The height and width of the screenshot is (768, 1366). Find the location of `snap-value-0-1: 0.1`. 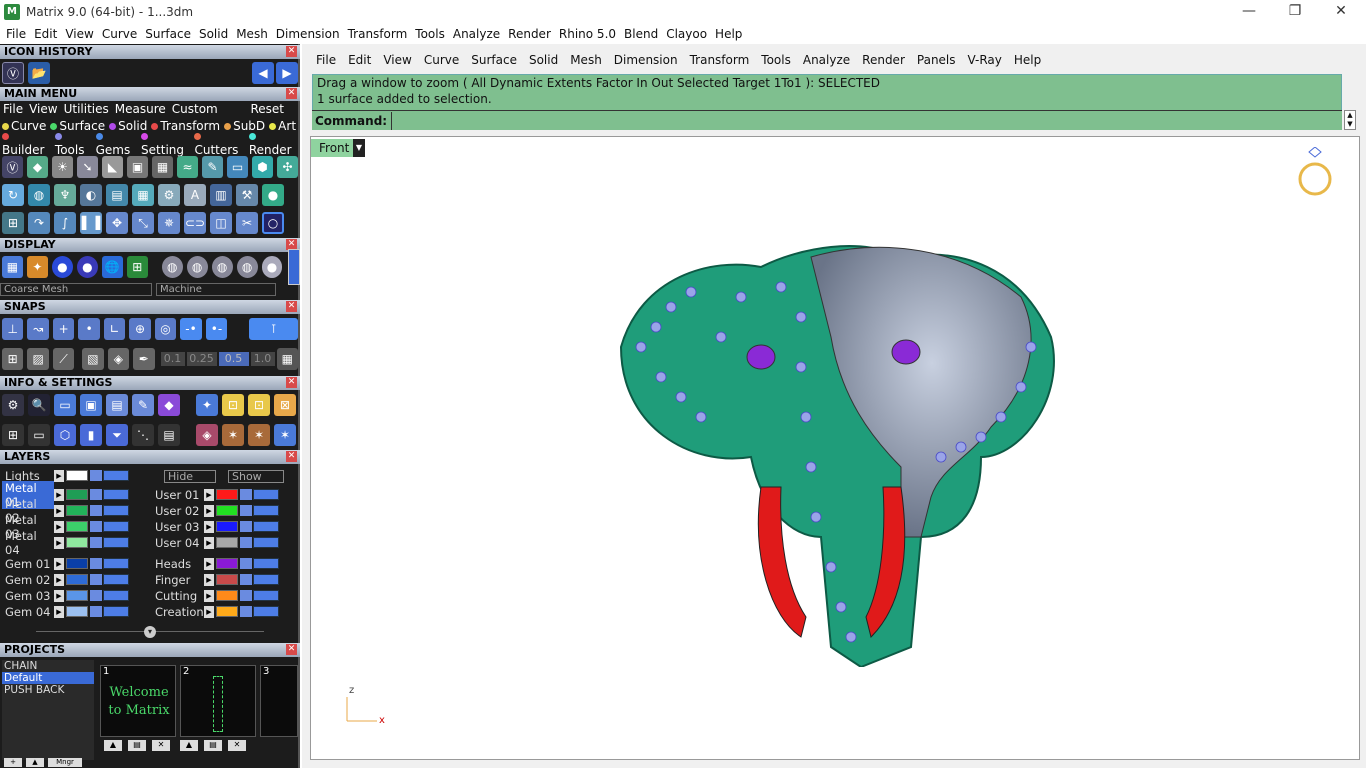

snap-value-0-1: 0.1 is located at coordinates (172, 359).